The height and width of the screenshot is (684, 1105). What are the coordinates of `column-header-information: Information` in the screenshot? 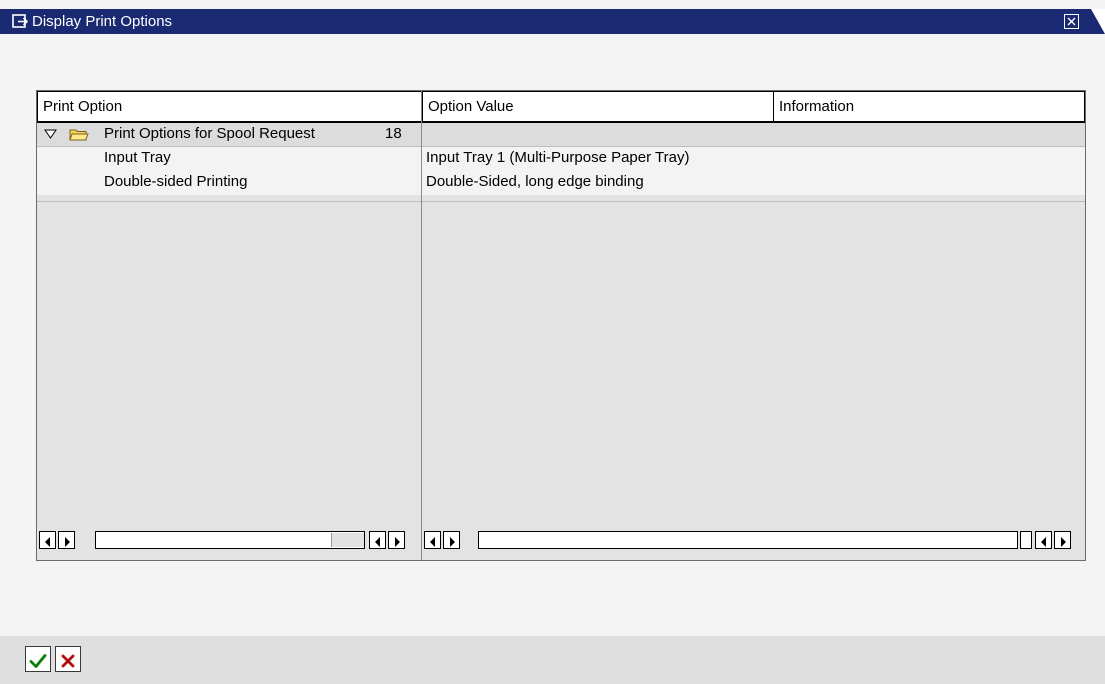 It's located at (929, 107).